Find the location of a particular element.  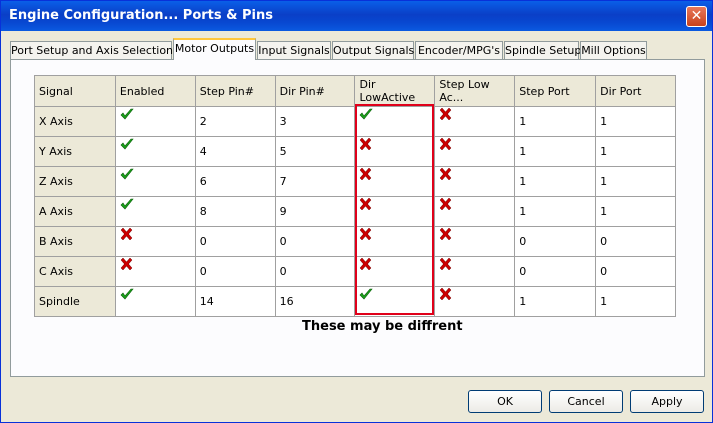

tab-motor-outputs: Motor Outputs is located at coordinates (214, 49).